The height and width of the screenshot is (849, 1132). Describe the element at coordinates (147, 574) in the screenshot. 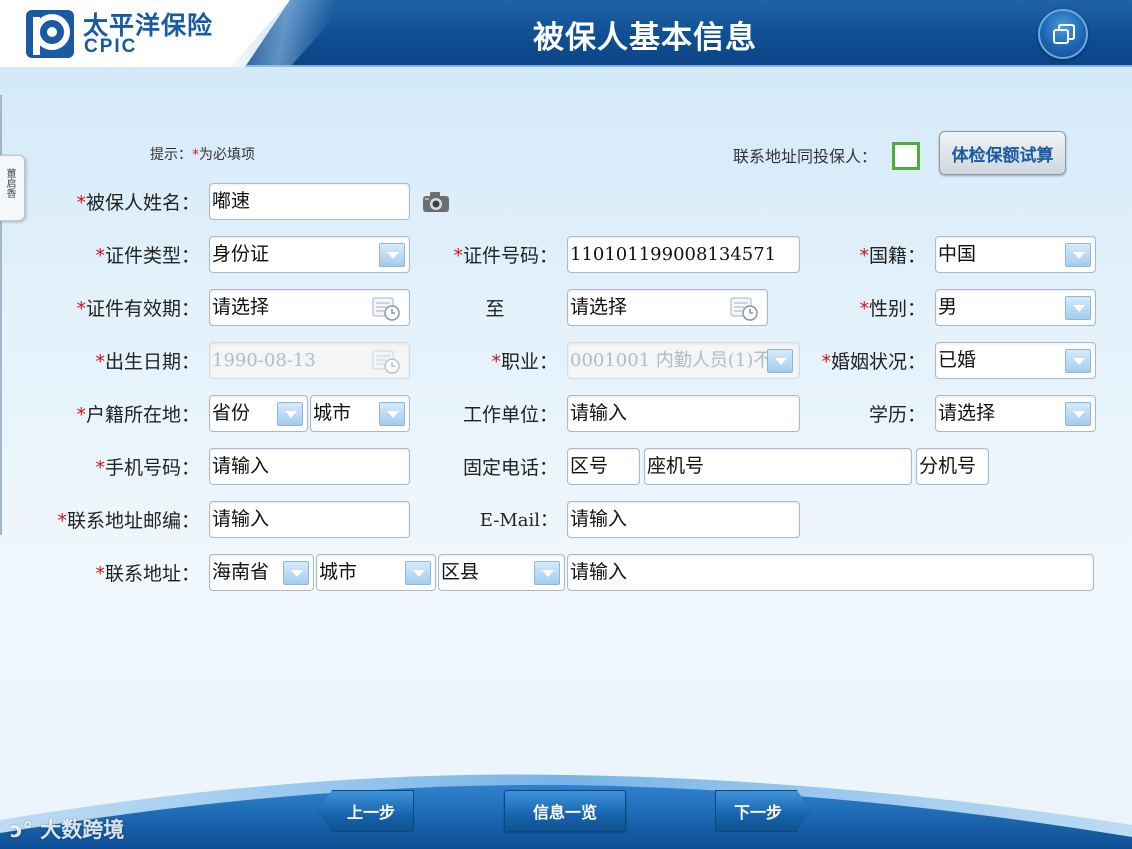

I see `address-label: *联系地址：` at that location.